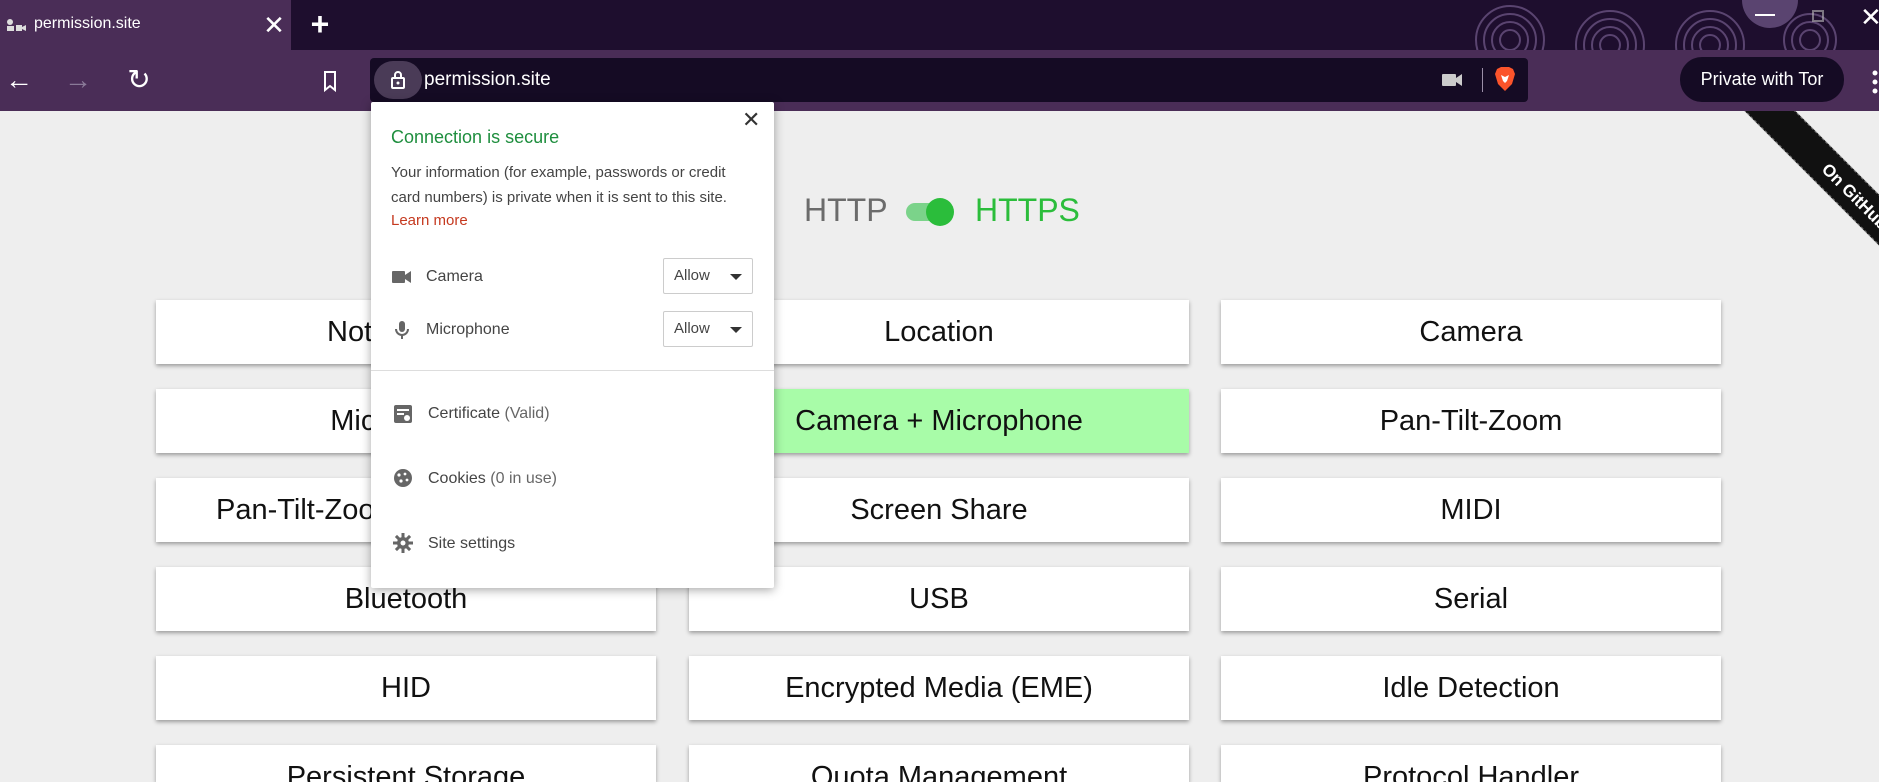  Describe the element at coordinates (692, 275) in the screenshot. I see `camera-permission-value: Allow` at that location.